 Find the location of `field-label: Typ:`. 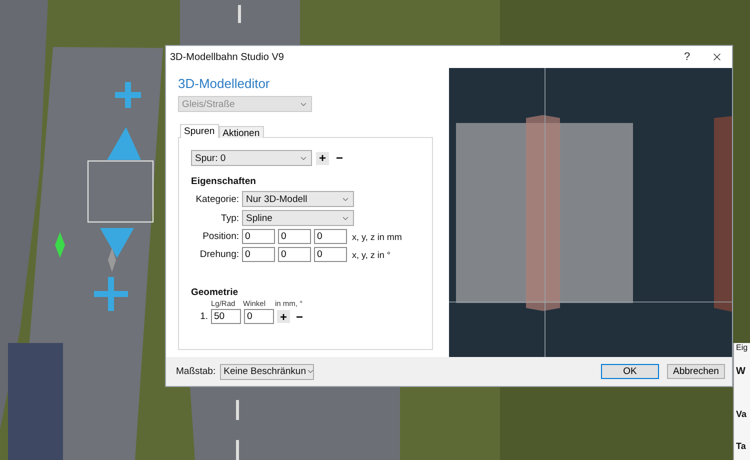

field-label: Typ: is located at coordinates (229, 218).